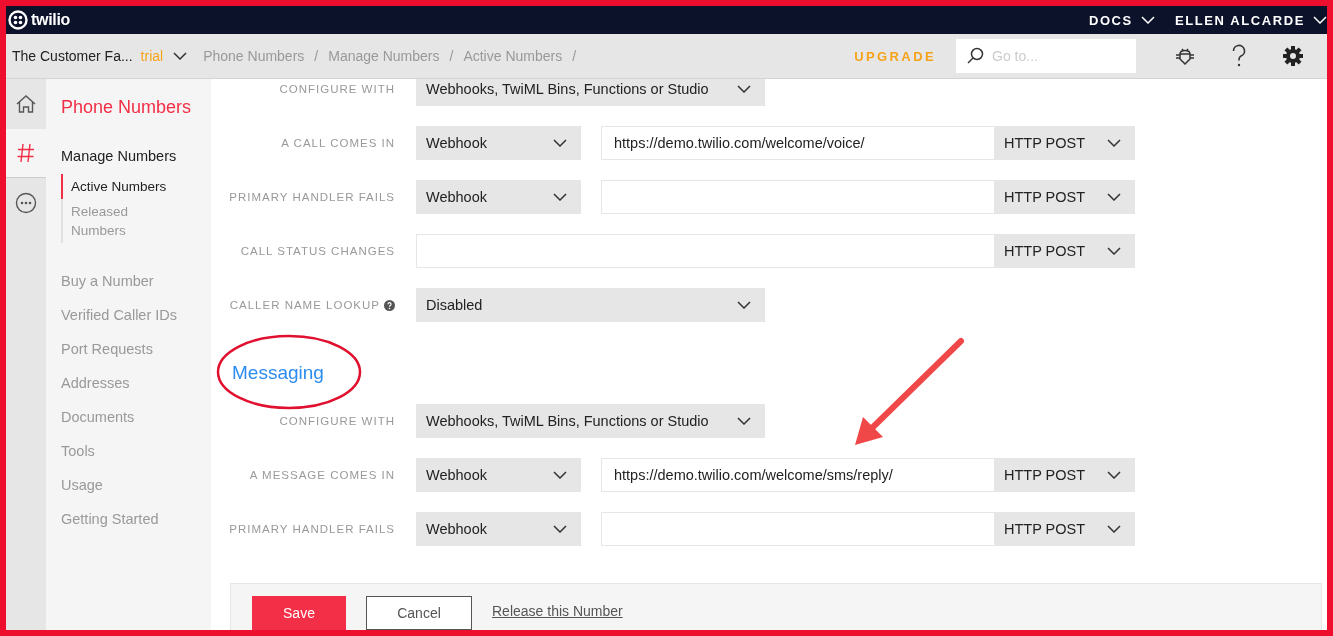 The height and width of the screenshot is (636, 1333). What do you see at coordinates (419, 613) in the screenshot?
I see `cancel-button: Cancel` at bounding box center [419, 613].